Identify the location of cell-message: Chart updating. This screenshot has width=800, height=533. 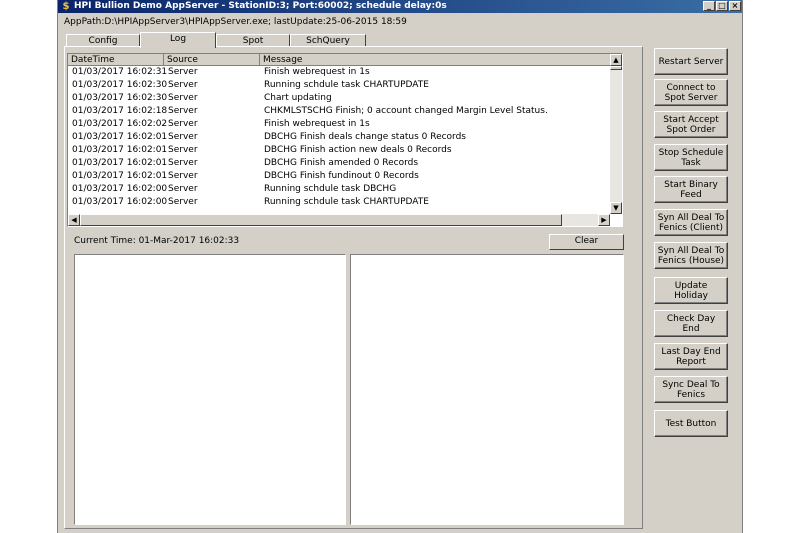
(298, 98).